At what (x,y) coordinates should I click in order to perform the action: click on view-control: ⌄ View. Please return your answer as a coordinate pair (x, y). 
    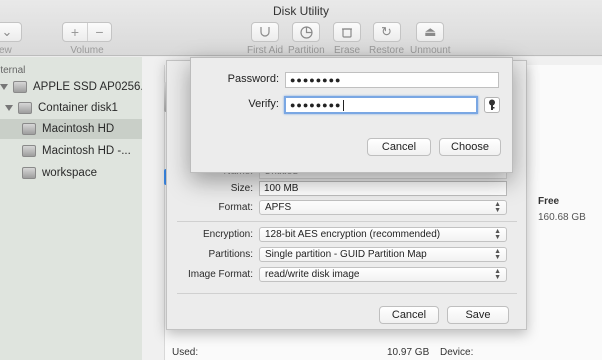
    Looking at the image, I should click on (11, 39).